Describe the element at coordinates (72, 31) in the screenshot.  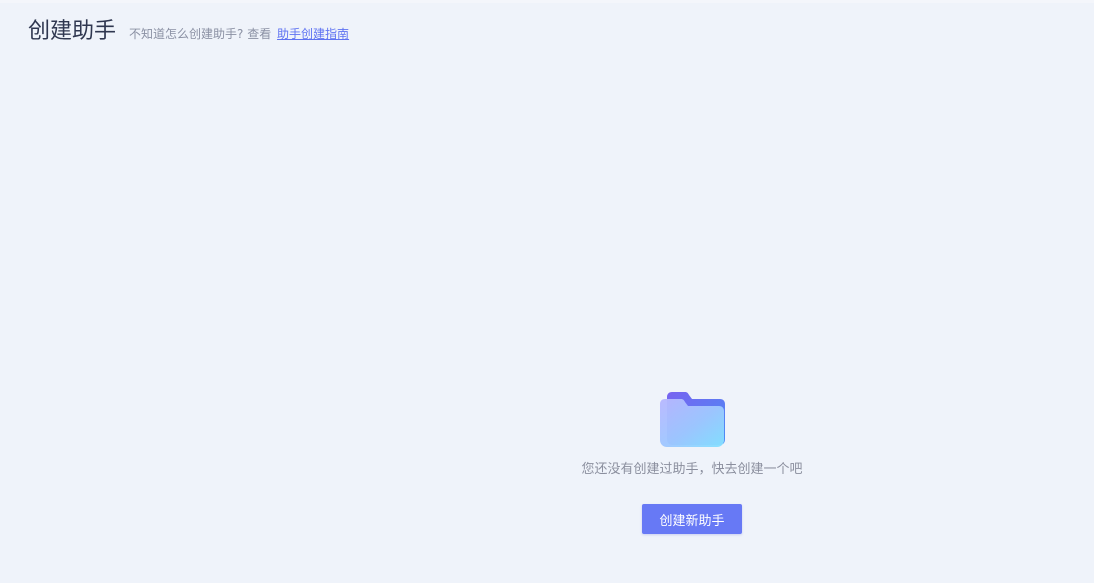
I see `page-title: 创建助手` at that location.